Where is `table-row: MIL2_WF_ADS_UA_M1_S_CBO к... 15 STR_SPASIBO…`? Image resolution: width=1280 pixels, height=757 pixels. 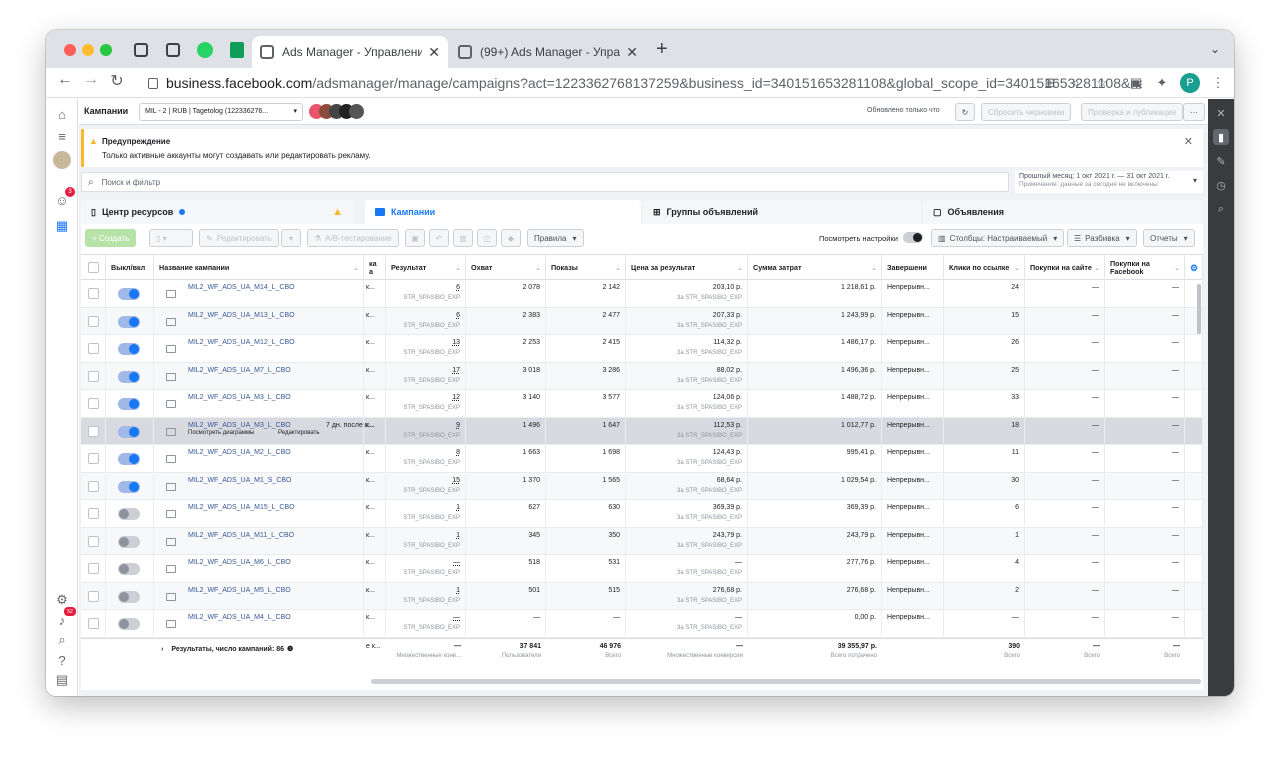
table-row: MIL2_WF_ADS_UA_M1_S_CBO к... 15 STR_SPASIBO… is located at coordinates (642, 486).